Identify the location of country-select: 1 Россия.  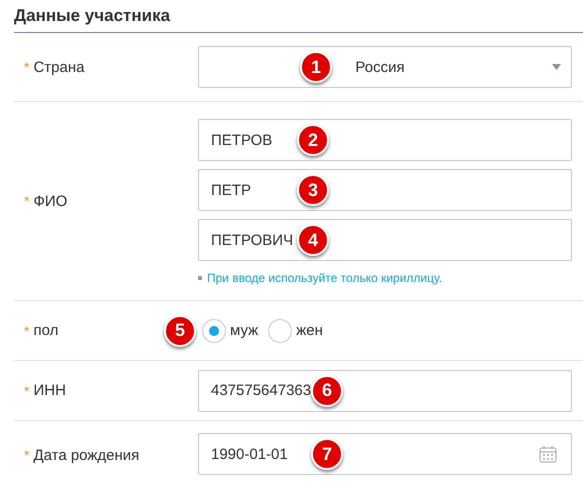
(385, 67).